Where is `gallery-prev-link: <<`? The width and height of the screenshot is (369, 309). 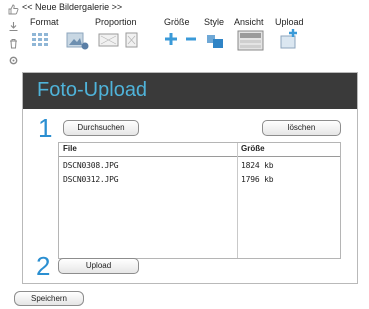
gallery-prev-link: << is located at coordinates (27, 7).